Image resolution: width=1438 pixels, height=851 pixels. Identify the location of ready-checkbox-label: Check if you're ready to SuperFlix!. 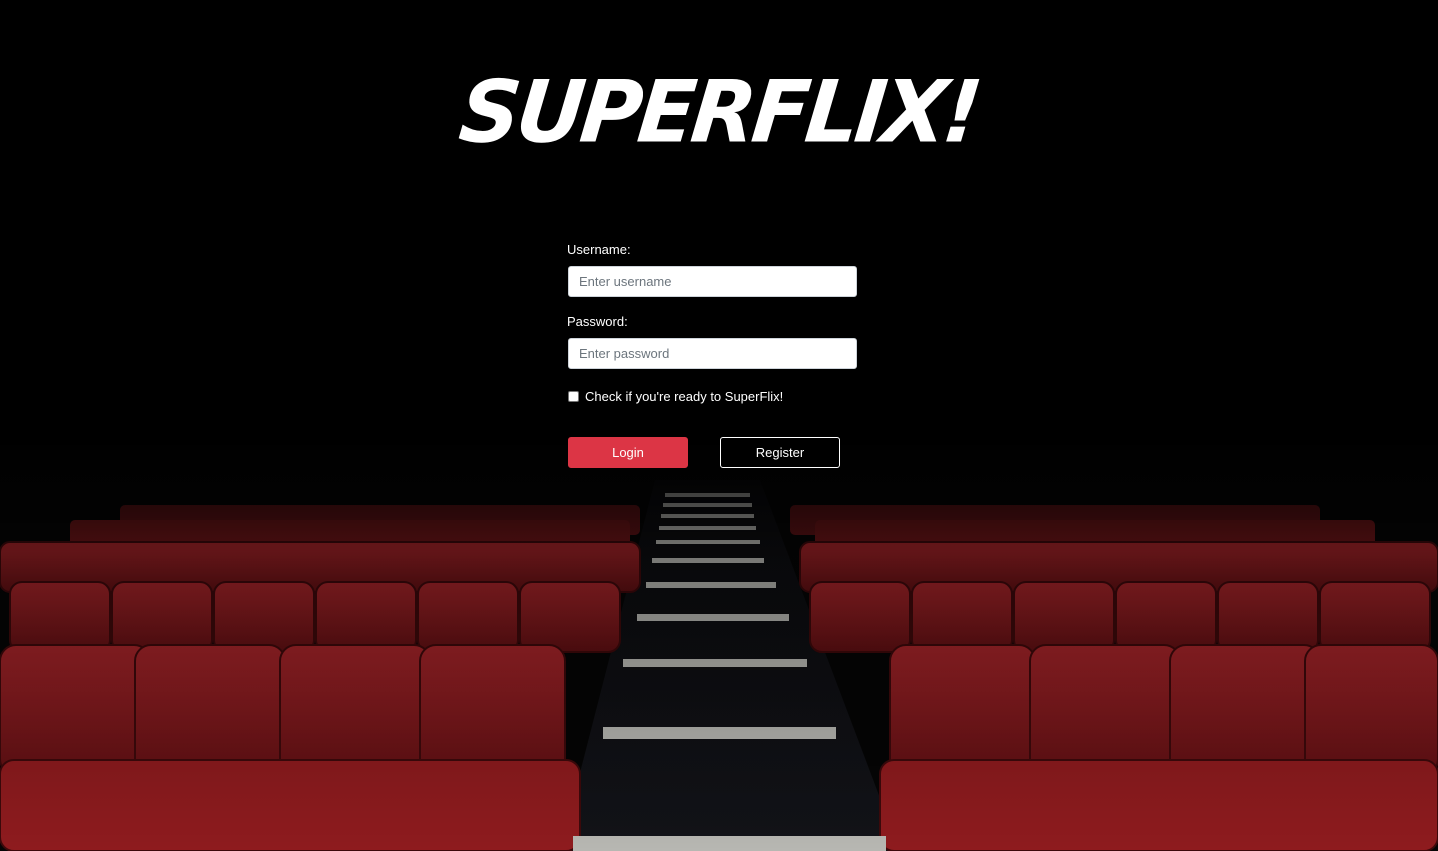
(684, 396).